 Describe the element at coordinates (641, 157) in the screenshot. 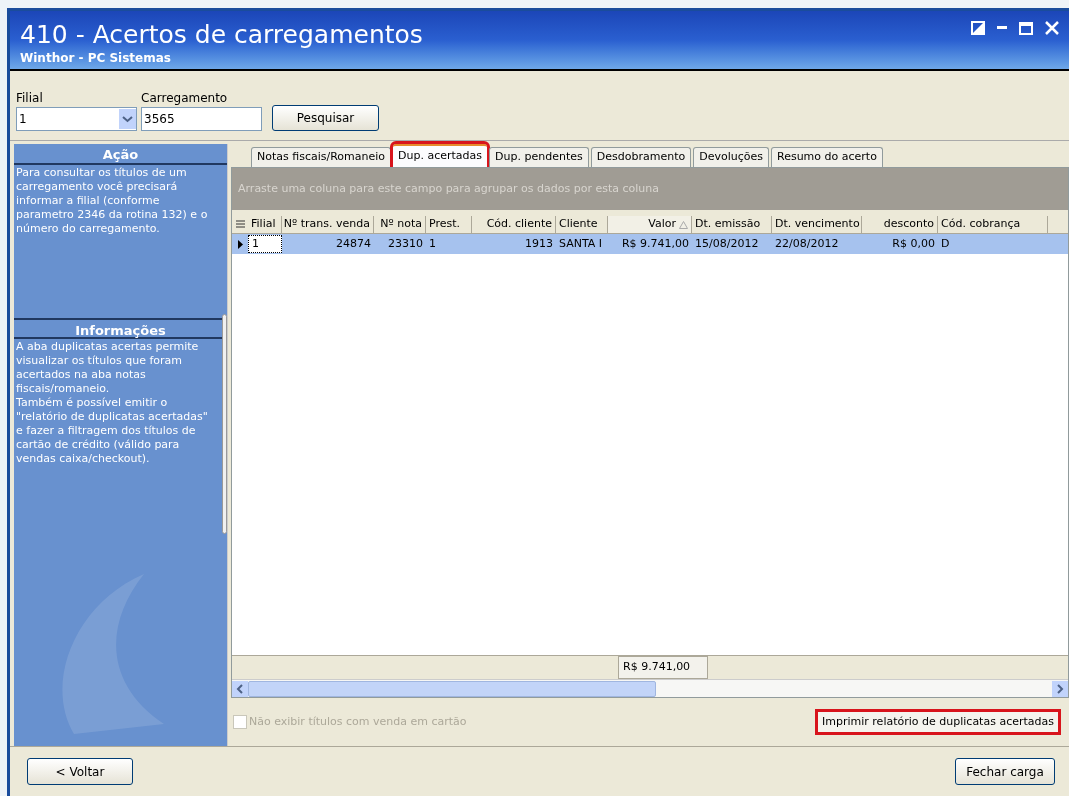

I see `tab: Desdobramento` at that location.